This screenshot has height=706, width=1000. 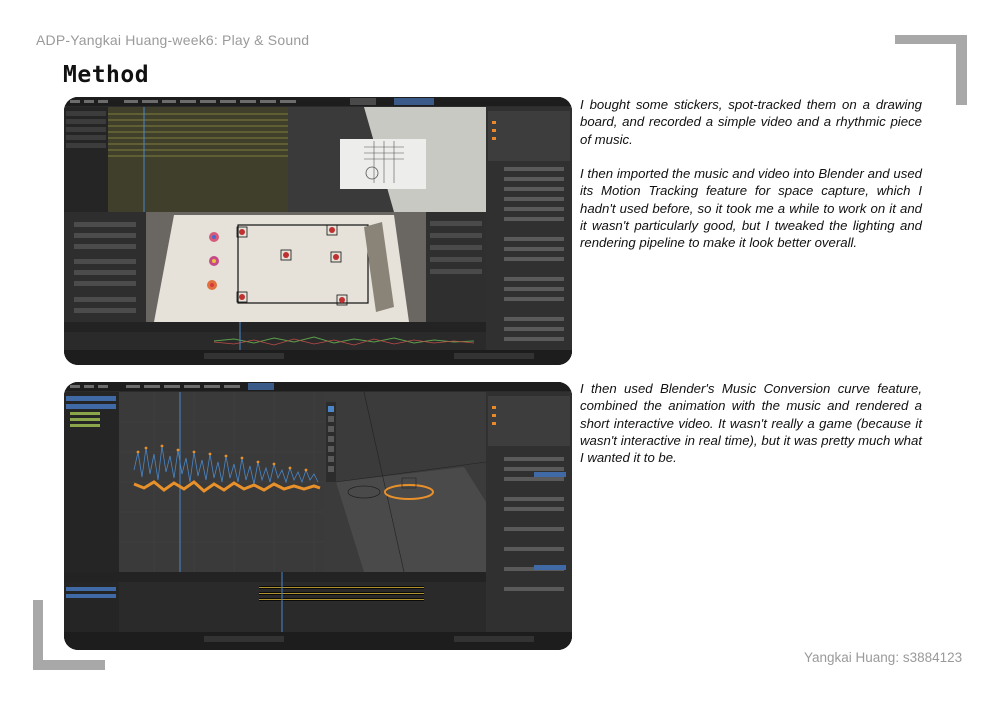 I want to click on section-title: Method, so click(x=106, y=75).